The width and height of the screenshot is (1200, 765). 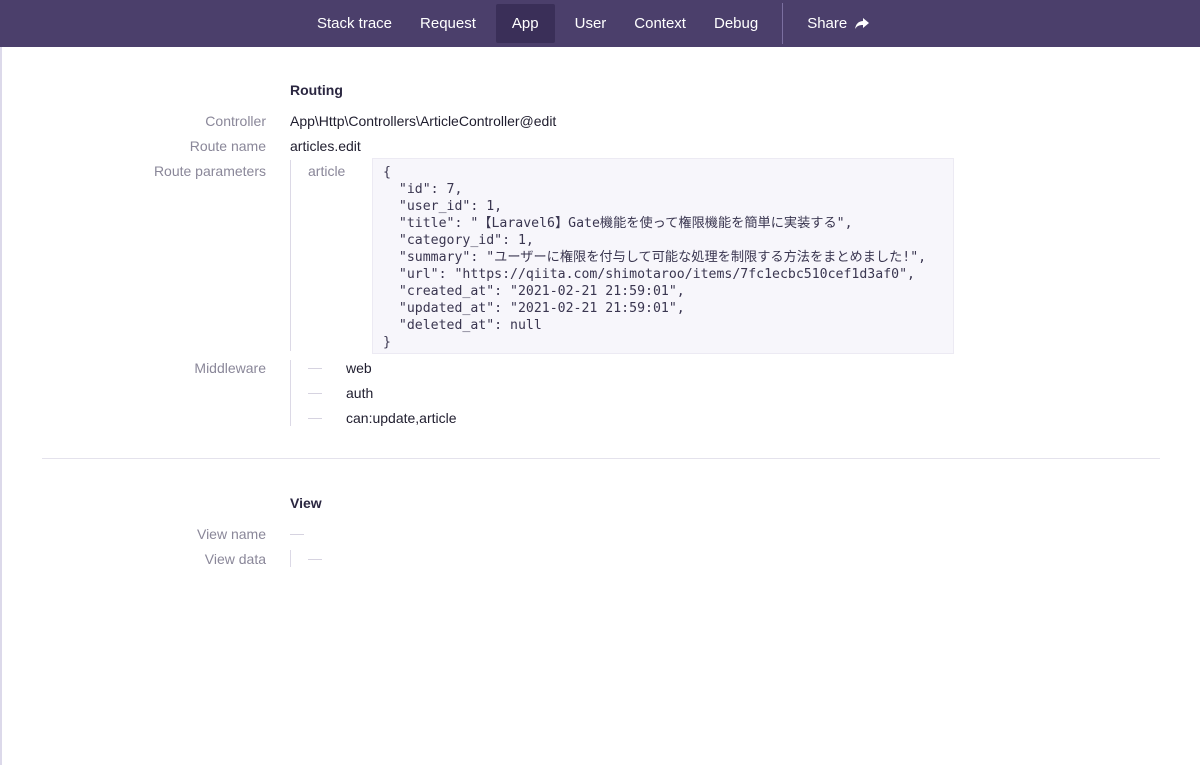 I want to click on tab-user: User, so click(x=591, y=23).